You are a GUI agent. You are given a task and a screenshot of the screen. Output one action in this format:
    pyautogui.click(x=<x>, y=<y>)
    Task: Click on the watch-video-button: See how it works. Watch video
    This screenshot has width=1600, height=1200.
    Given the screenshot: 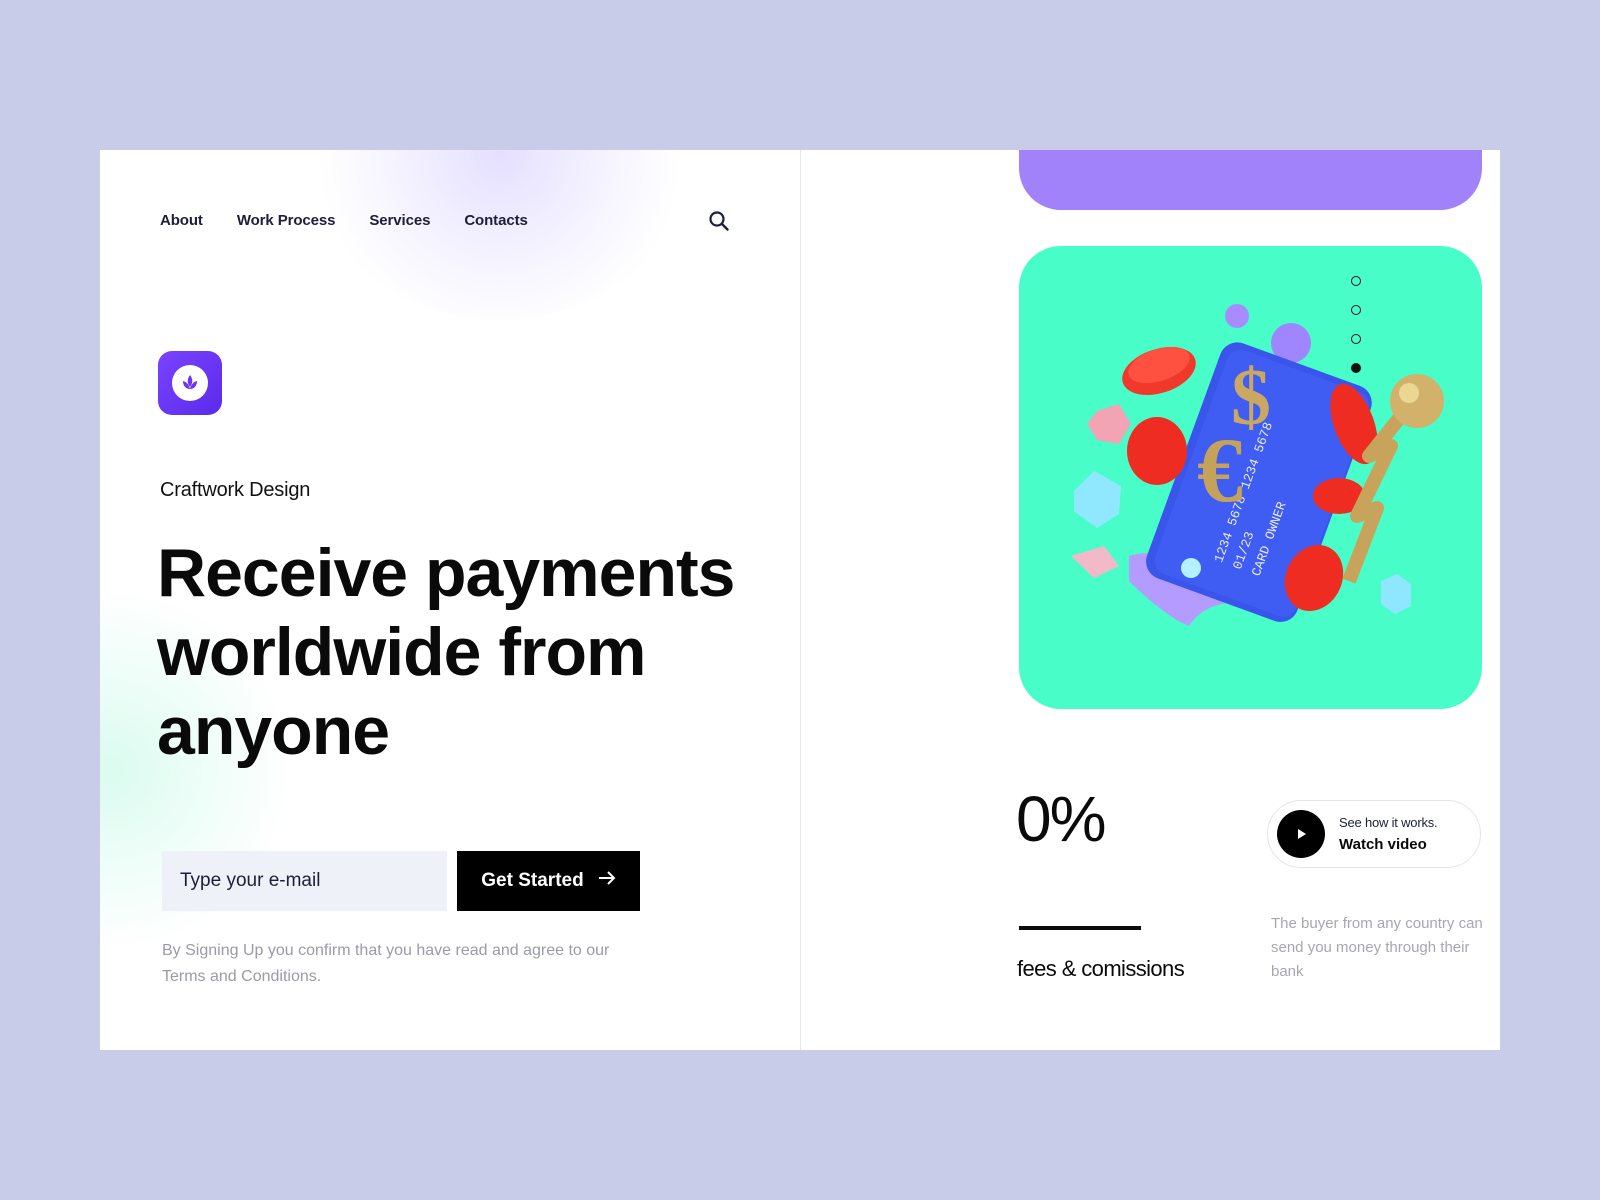 What is the action you would take?
    pyautogui.click(x=1374, y=834)
    